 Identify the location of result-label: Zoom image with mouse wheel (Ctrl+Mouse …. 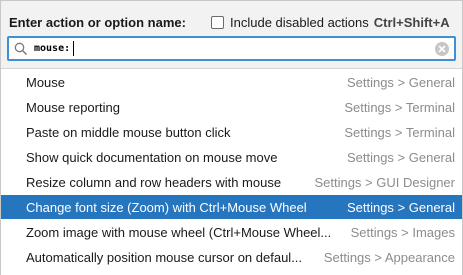
(179, 232).